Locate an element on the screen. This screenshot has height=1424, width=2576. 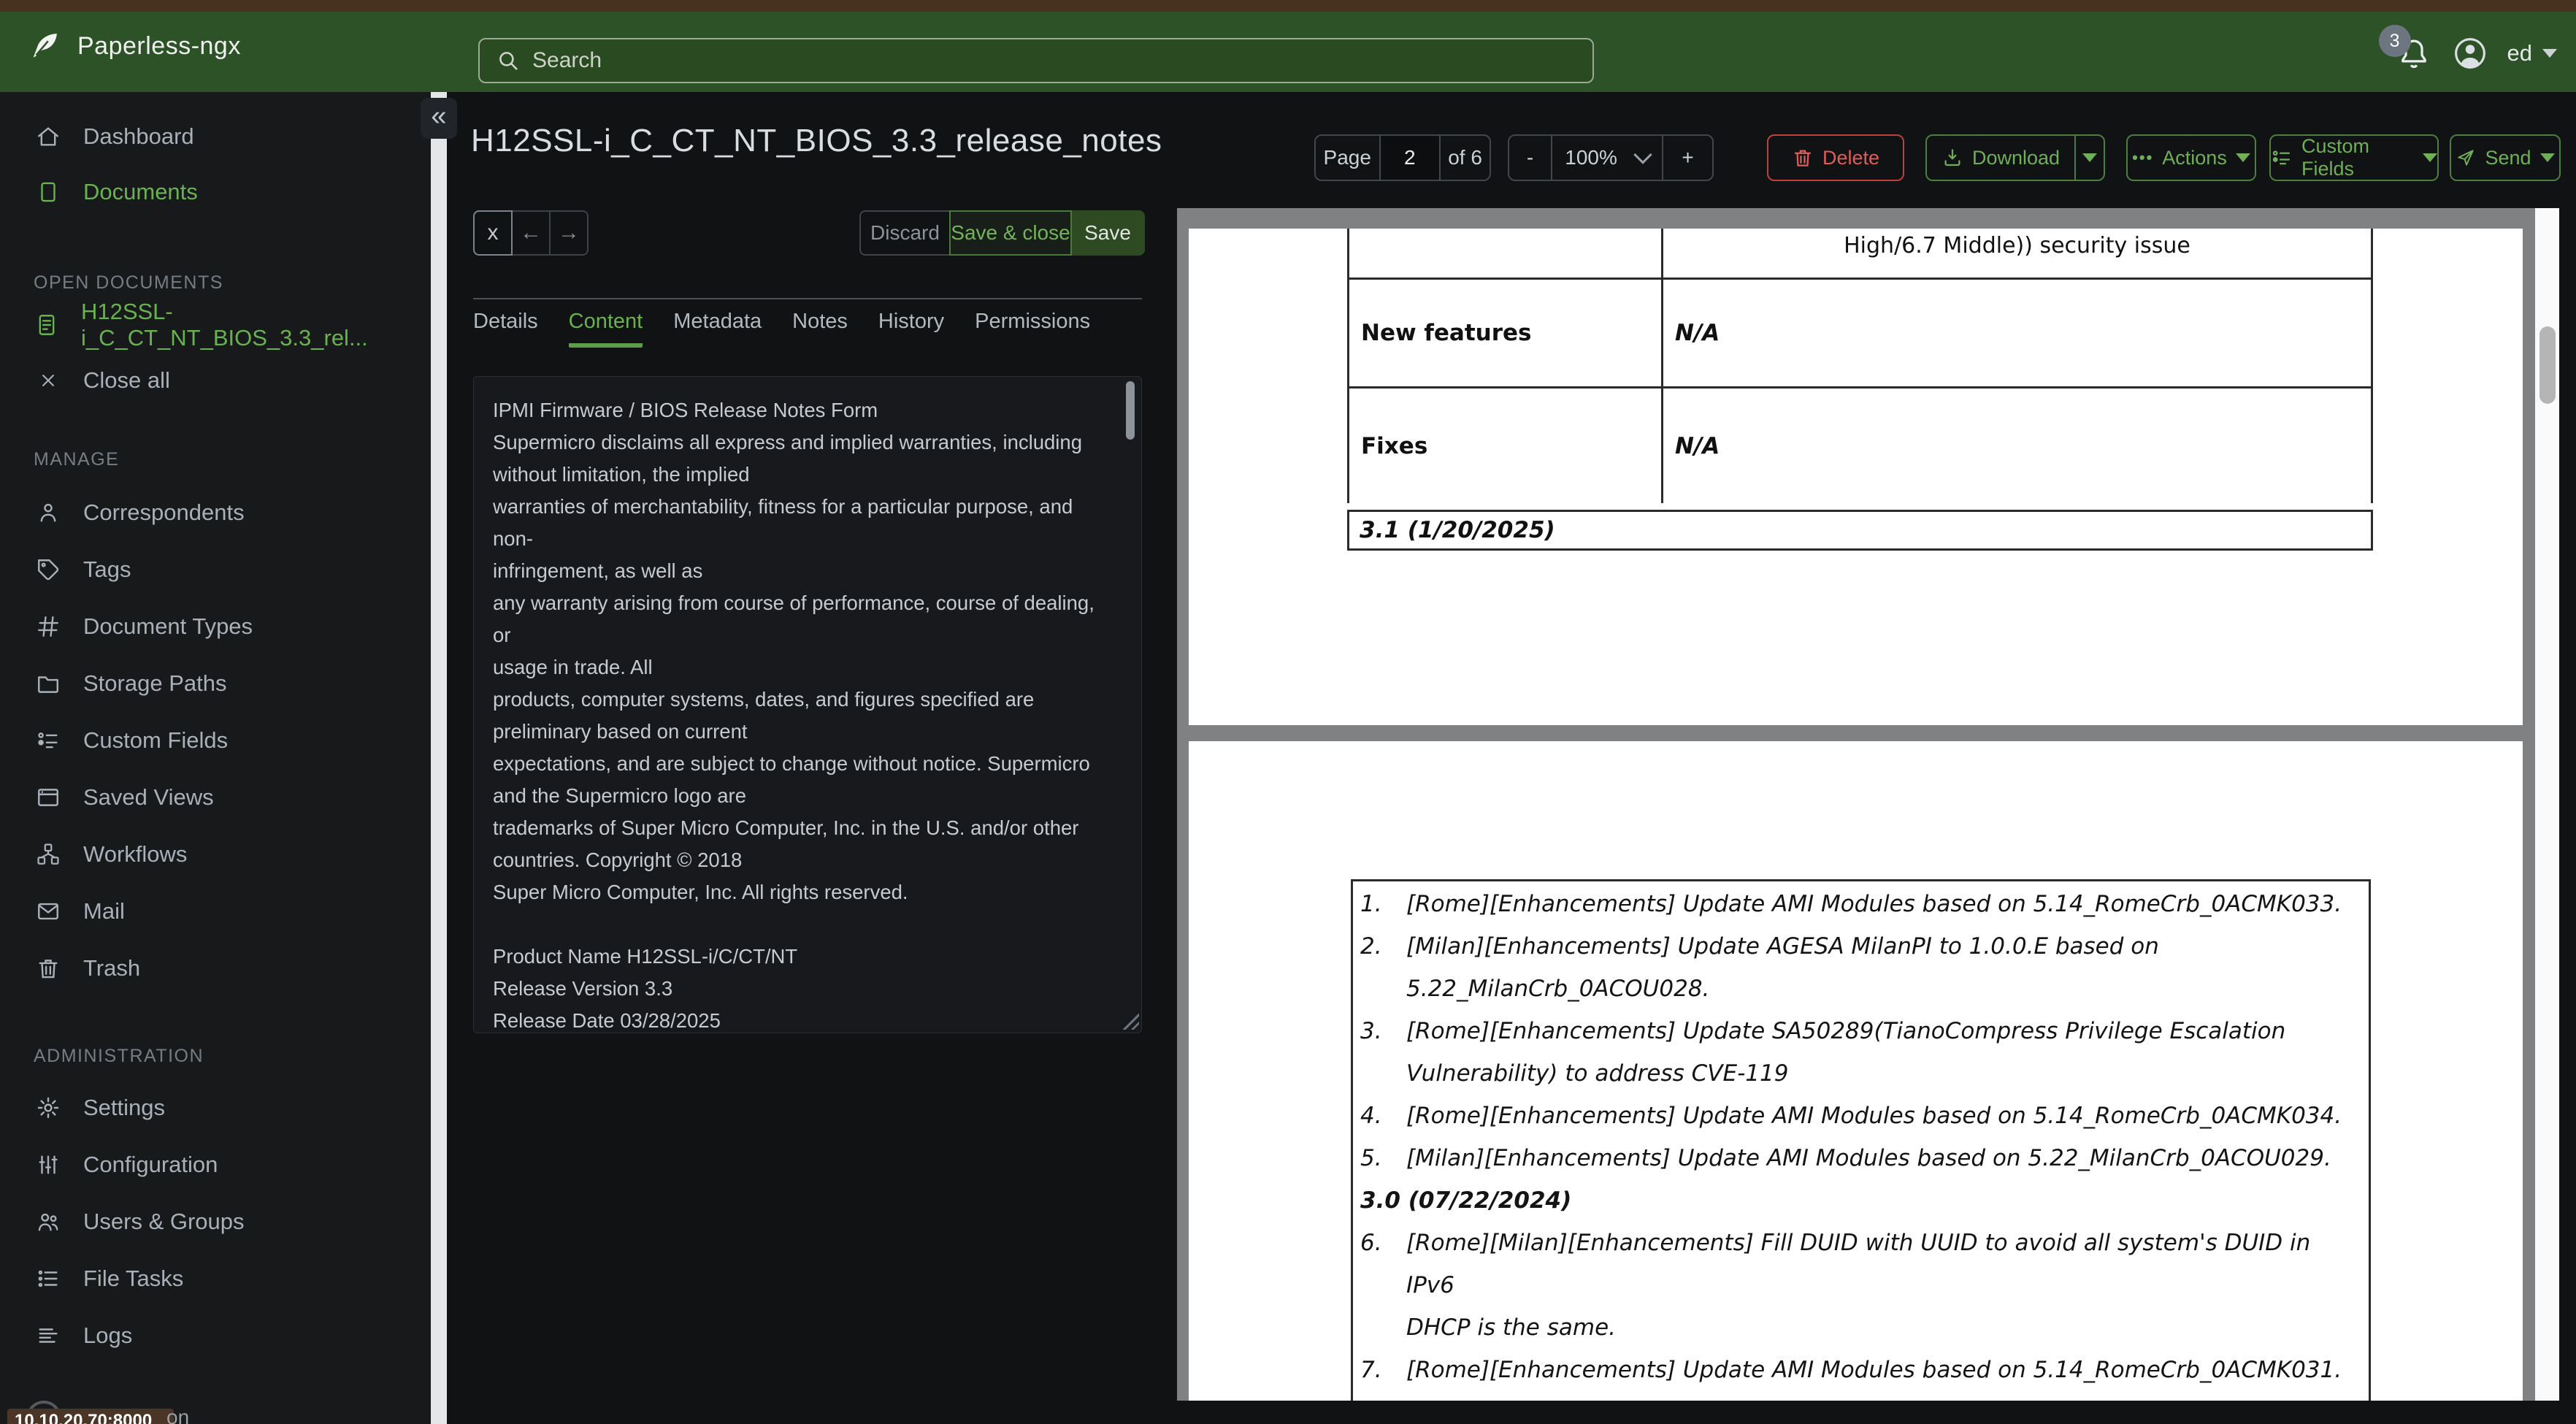
sidebar-item: Configuration is located at coordinates (215, 1165).